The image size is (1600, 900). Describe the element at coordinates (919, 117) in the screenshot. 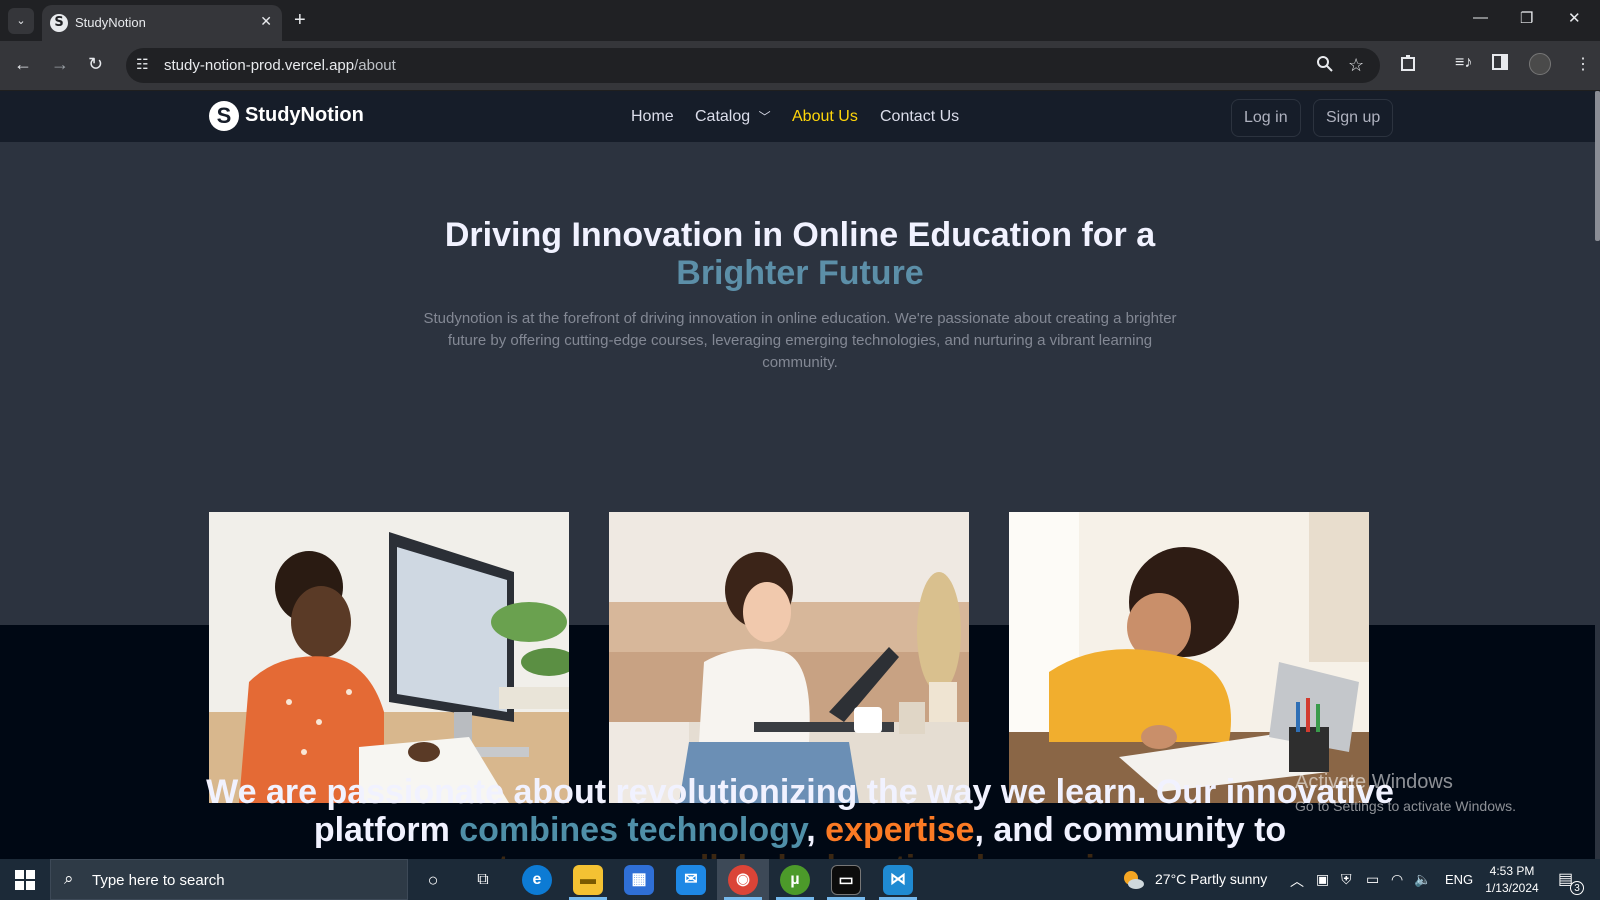

I see `nav-contact: Contact Us` at that location.